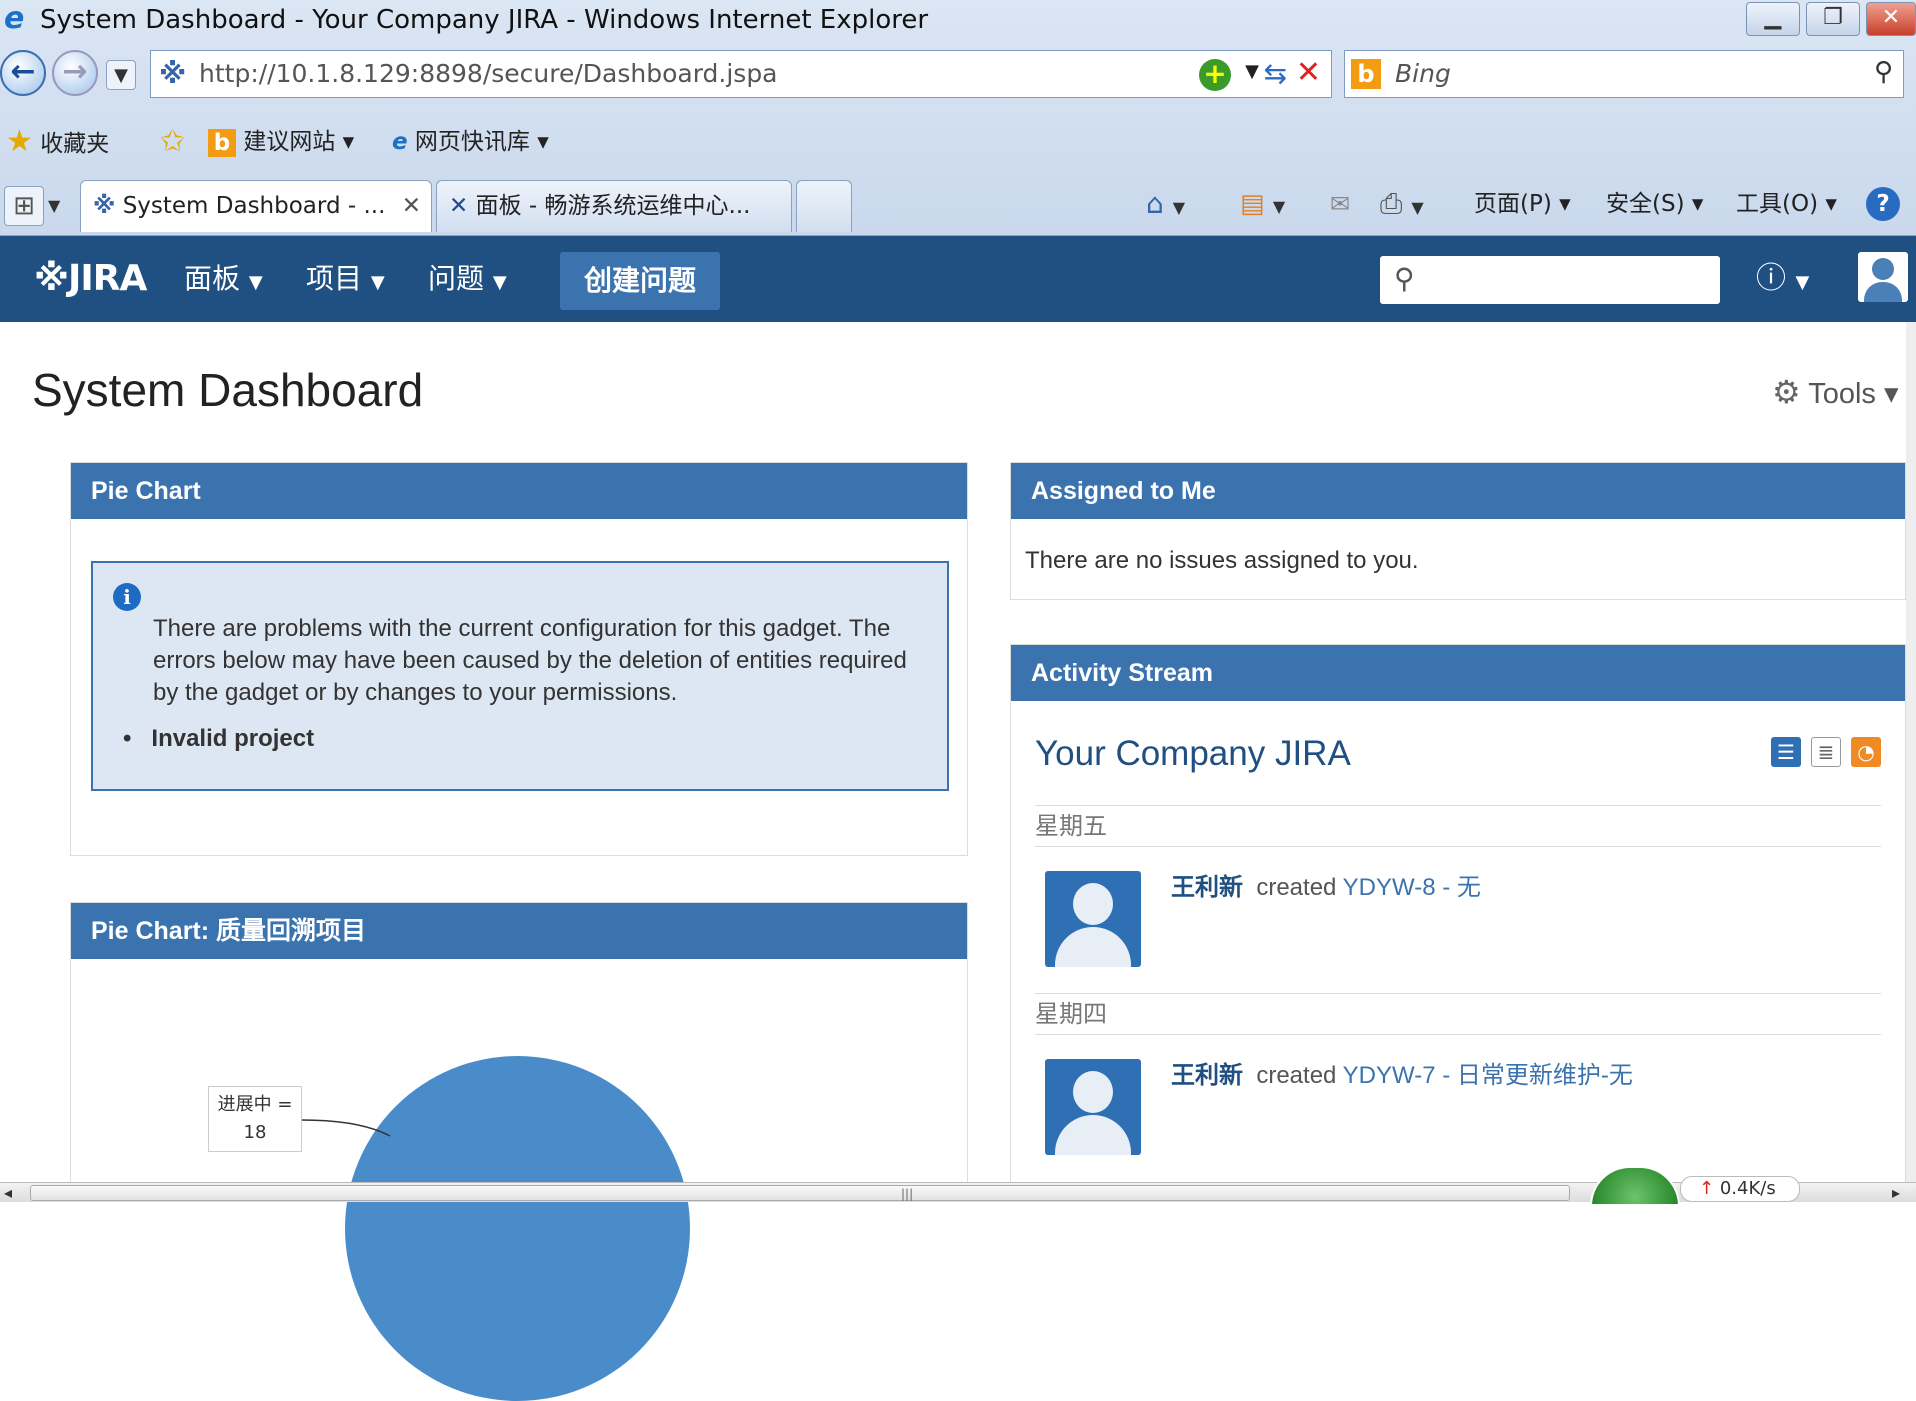 This screenshot has width=1916, height=1401. Describe the element at coordinates (1412, 887) in the screenshot. I see `activity-issue-link: YDYW-8 - 无` at that location.